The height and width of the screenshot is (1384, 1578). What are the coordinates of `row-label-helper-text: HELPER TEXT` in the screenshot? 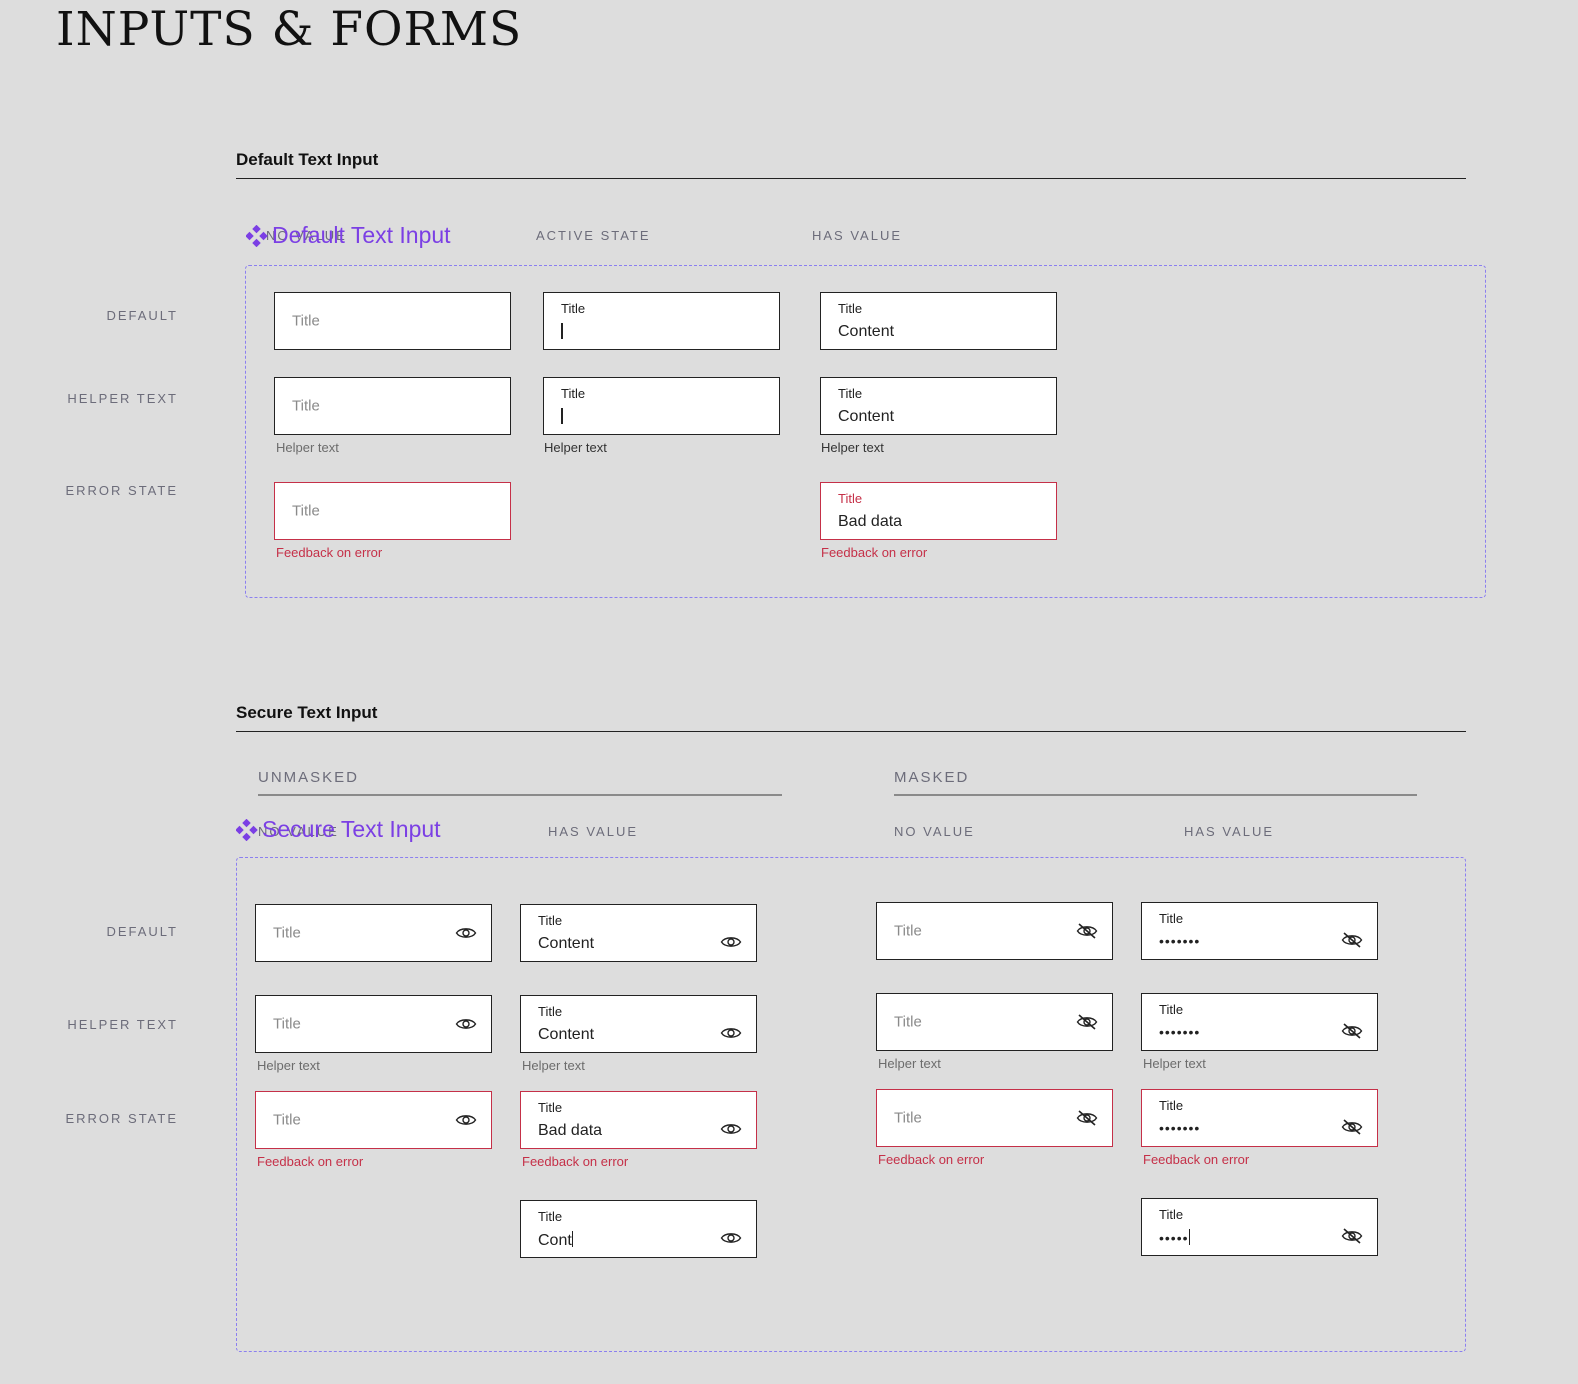 It's located at (122, 1024).